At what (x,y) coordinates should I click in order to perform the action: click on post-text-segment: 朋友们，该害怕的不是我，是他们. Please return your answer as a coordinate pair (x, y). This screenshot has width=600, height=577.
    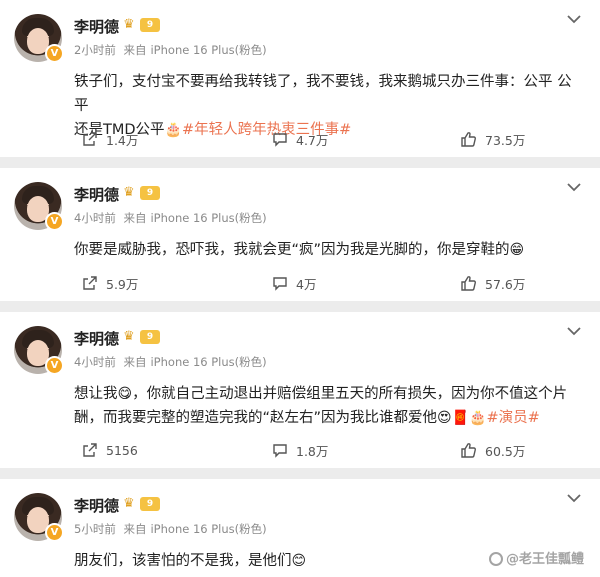
    Looking at the image, I should click on (183, 561).